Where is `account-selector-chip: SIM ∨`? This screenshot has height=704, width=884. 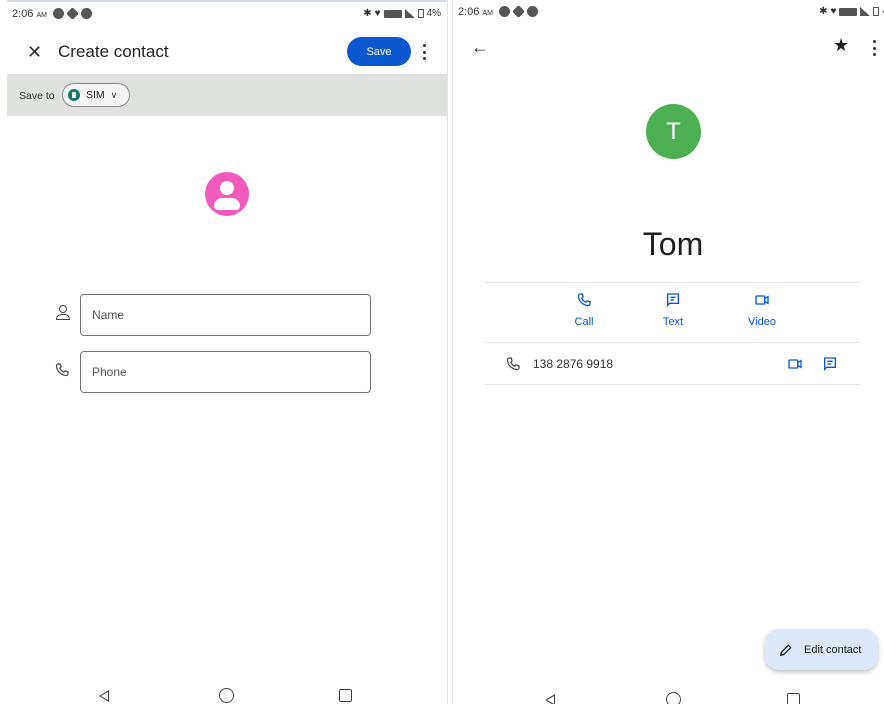
account-selector-chip: SIM ∨ is located at coordinates (96, 95).